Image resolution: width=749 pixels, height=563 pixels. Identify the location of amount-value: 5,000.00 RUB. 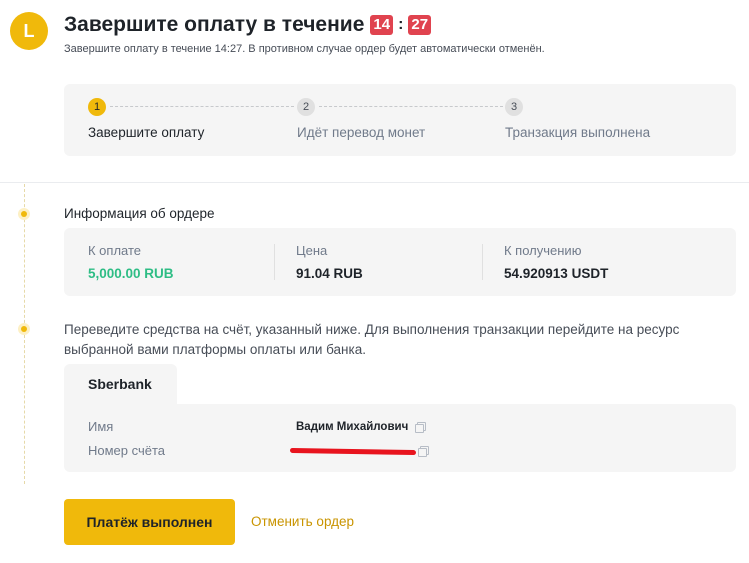
(131, 273).